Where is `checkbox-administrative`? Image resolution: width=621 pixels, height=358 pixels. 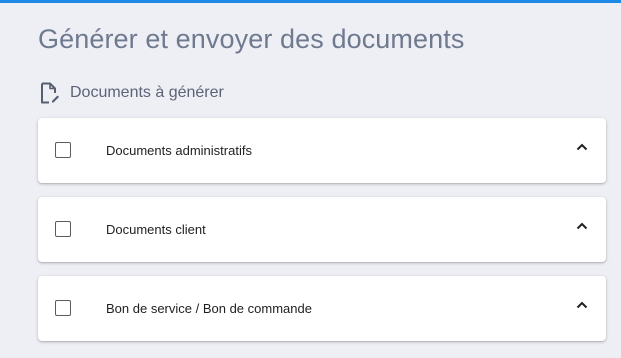 checkbox-administrative is located at coordinates (63, 150).